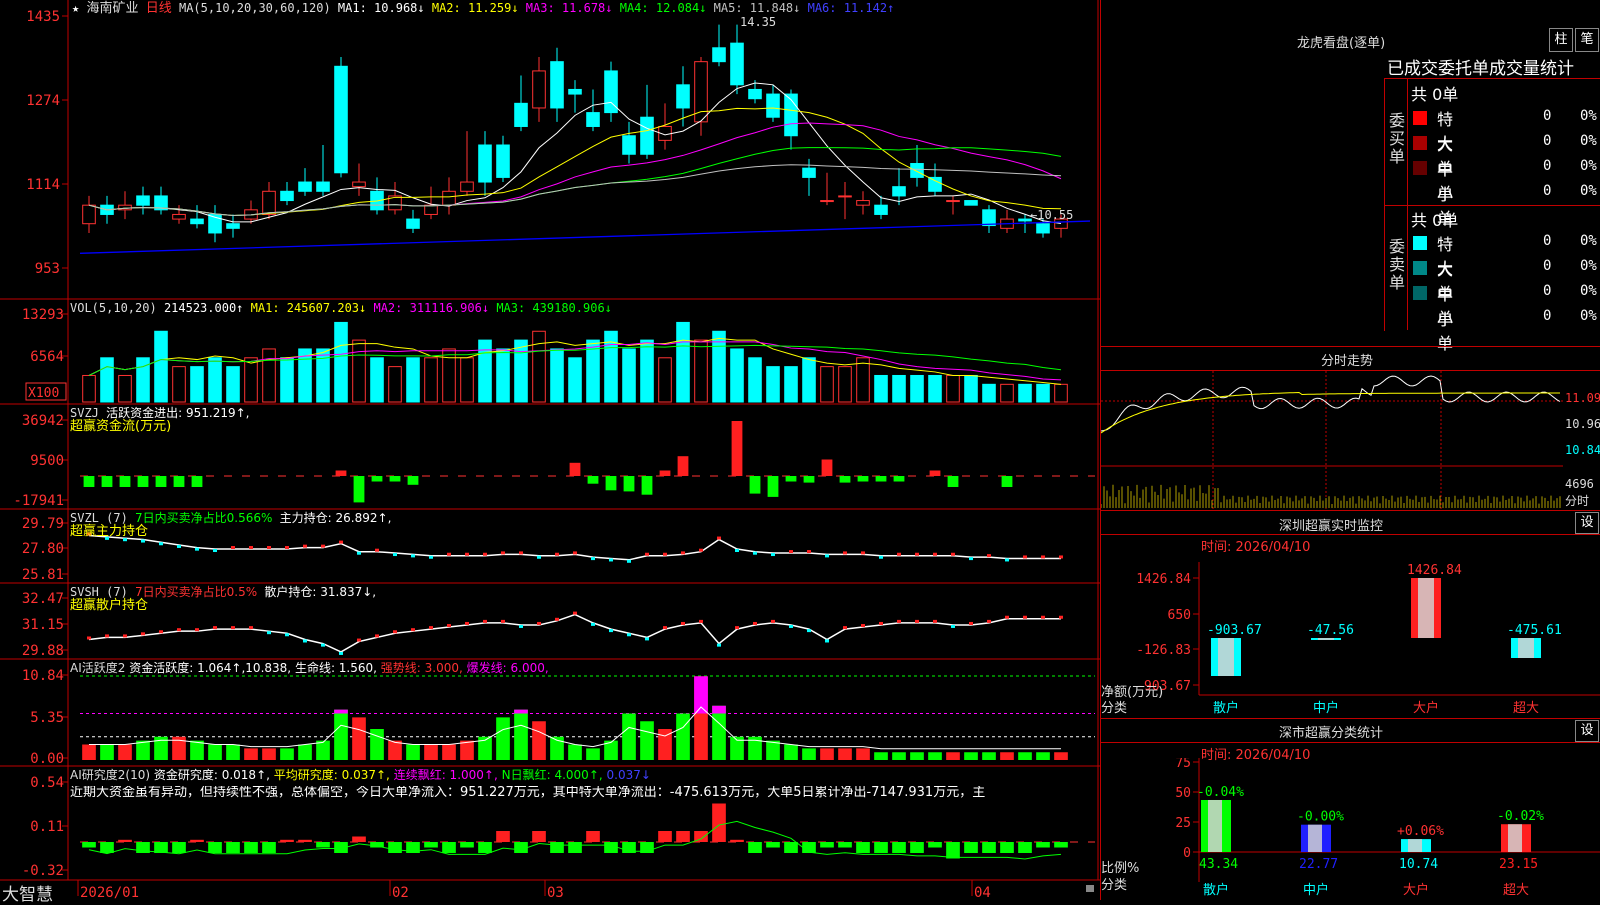 The width and height of the screenshot is (1600, 905). What do you see at coordinates (1515, 838) in the screenshot?
I see `ss-bar-highlight` at bounding box center [1515, 838].